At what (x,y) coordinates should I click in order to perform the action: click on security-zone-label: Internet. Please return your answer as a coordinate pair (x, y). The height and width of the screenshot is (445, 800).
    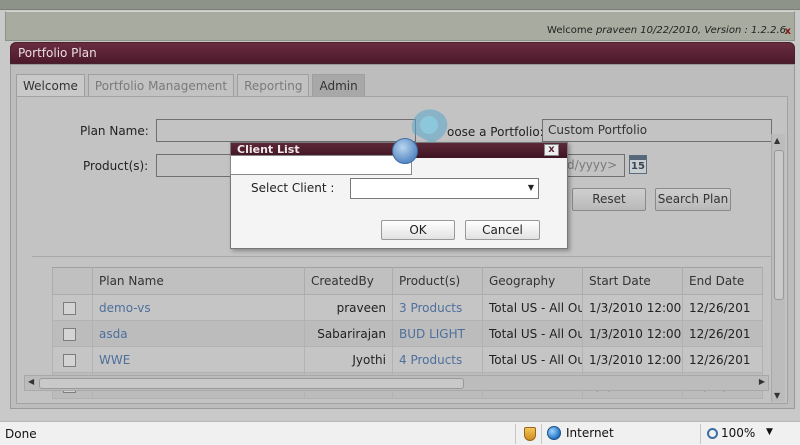
    Looking at the image, I should click on (590, 433).